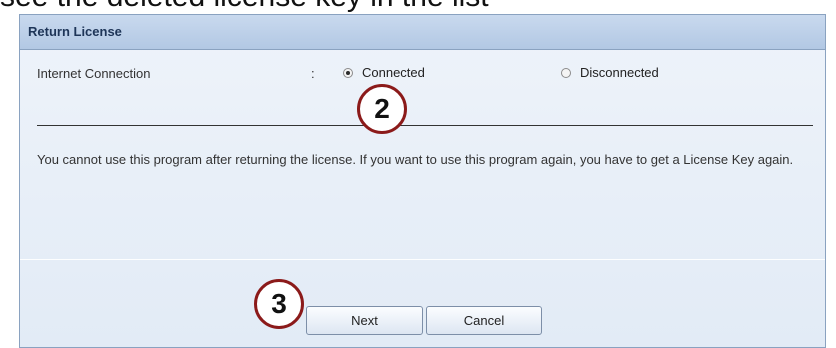 This screenshot has height=348, width=836. I want to click on next-button: Next, so click(364, 320).